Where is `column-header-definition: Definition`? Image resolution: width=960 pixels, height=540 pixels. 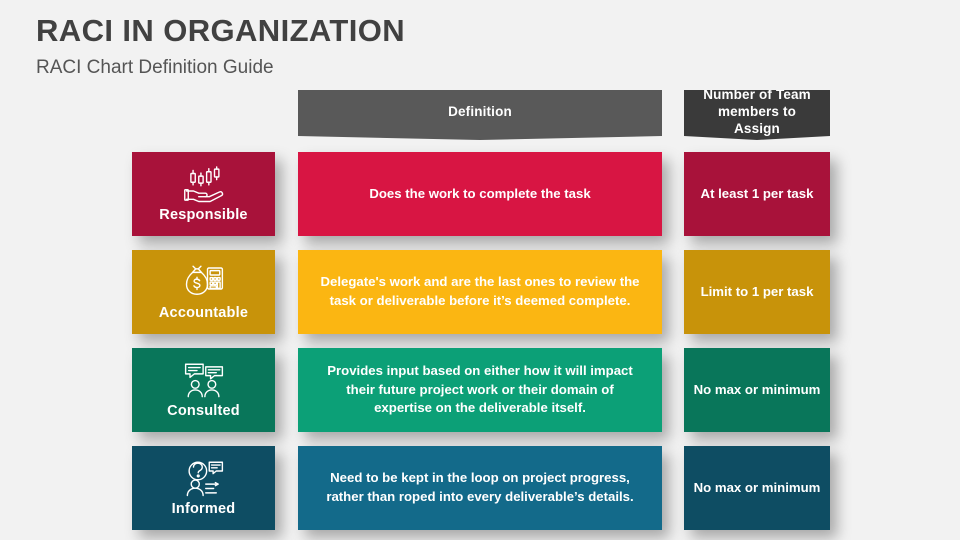
column-header-definition: Definition is located at coordinates (480, 115).